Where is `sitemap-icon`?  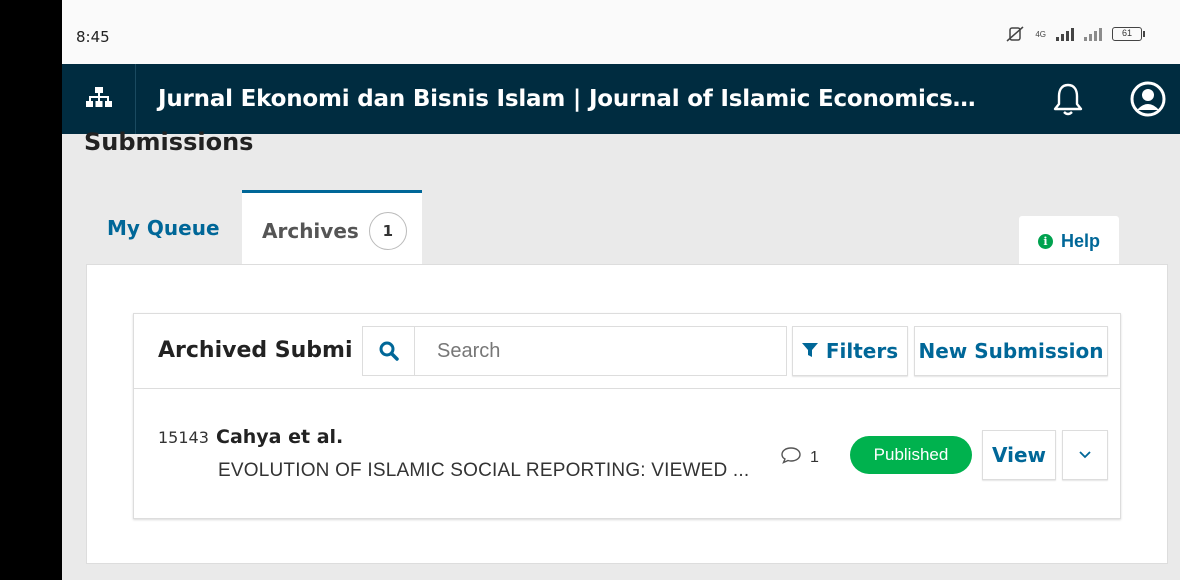
sitemap-icon is located at coordinates (98, 99).